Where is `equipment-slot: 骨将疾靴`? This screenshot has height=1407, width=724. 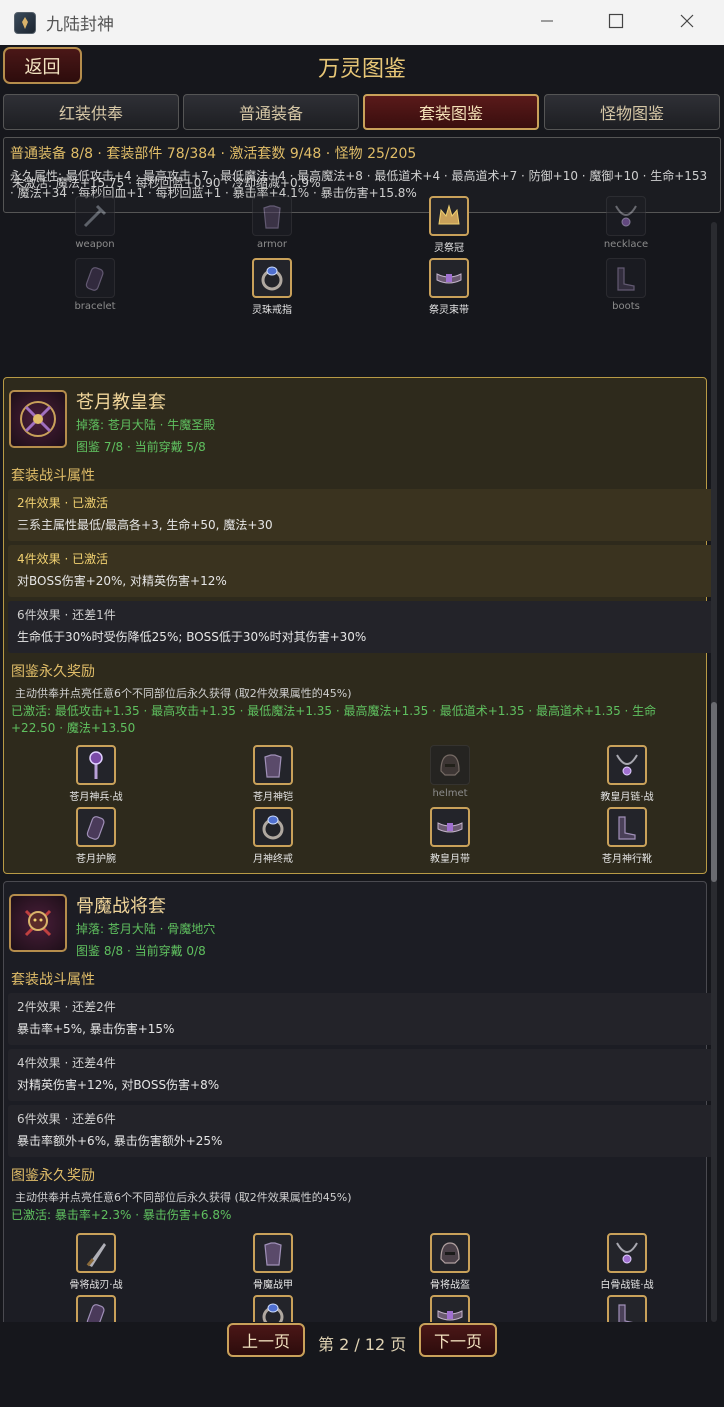 equipment-slot: 骨将疾靴 is located at coordinates (627, 1308).